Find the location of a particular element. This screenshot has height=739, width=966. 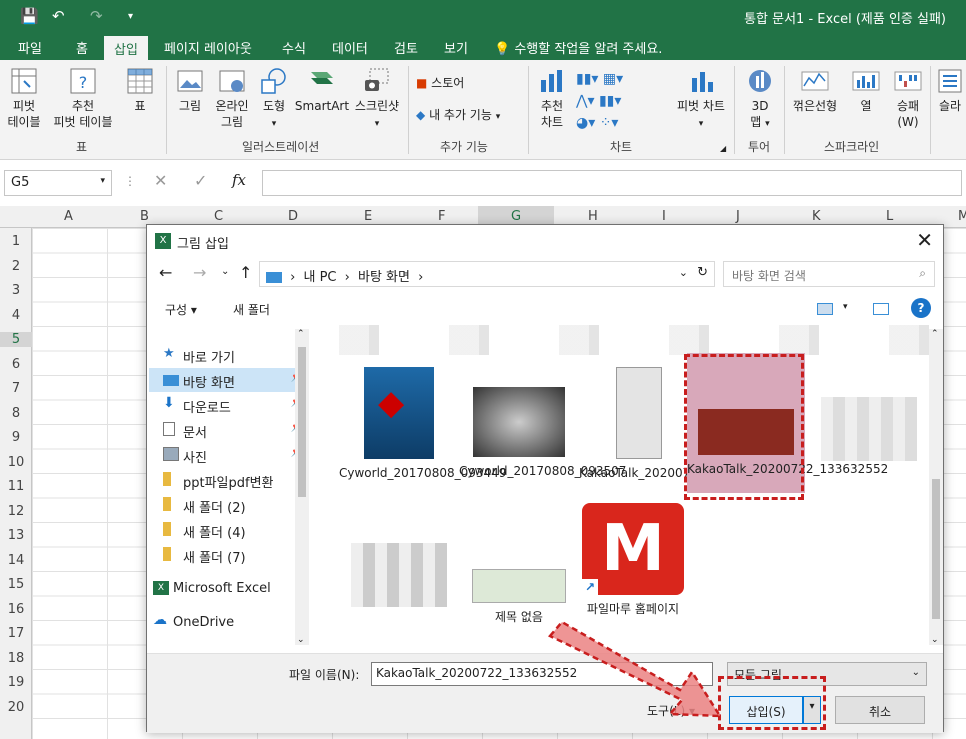

nav-quick-access: ★ 바로 가기 is located at coordinates (229, 355).